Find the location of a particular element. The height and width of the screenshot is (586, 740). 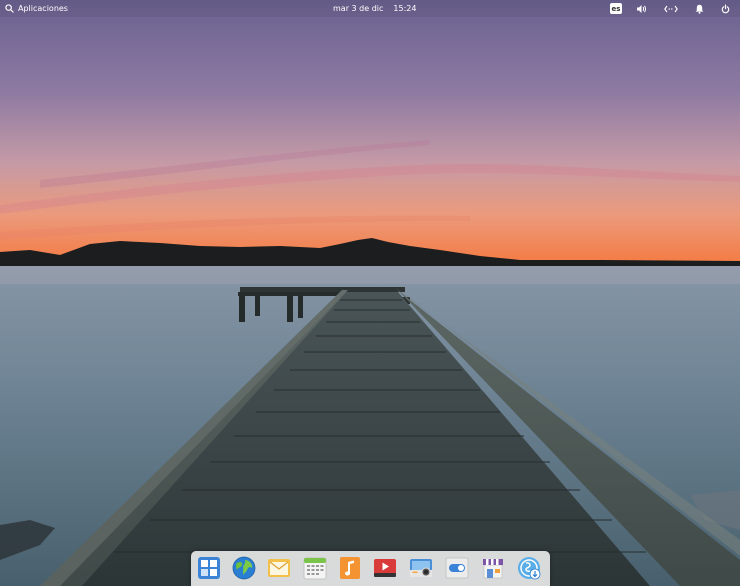

top-panel: Aplicaciones mar 3 de dic 15:24 es is located at coordinates (370, 8).